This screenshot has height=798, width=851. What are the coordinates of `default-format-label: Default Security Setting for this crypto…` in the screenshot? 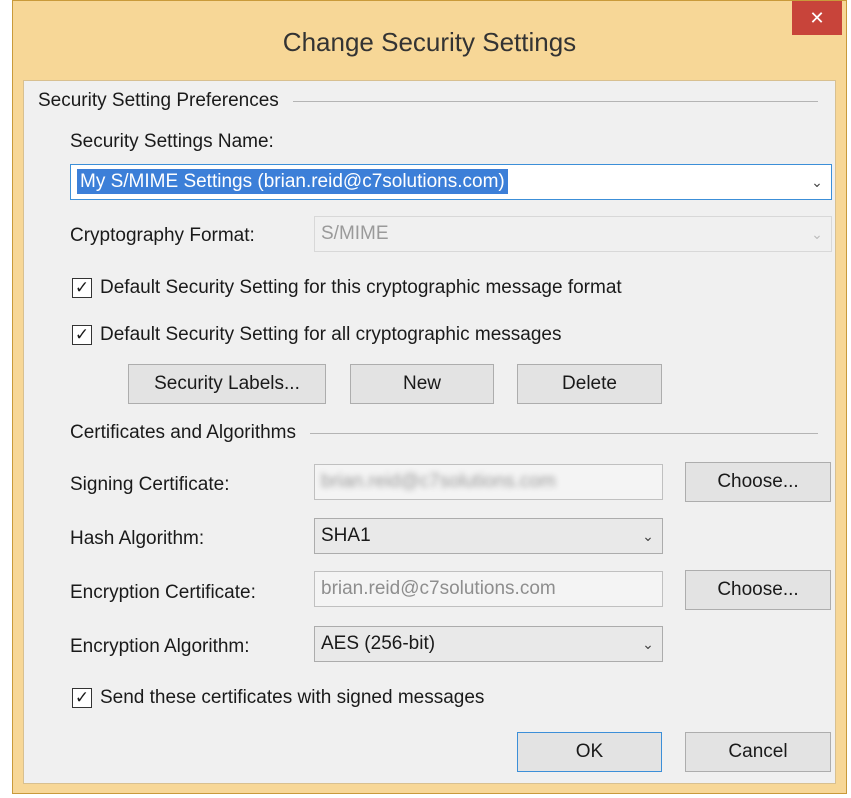 It's located at (361, 287).